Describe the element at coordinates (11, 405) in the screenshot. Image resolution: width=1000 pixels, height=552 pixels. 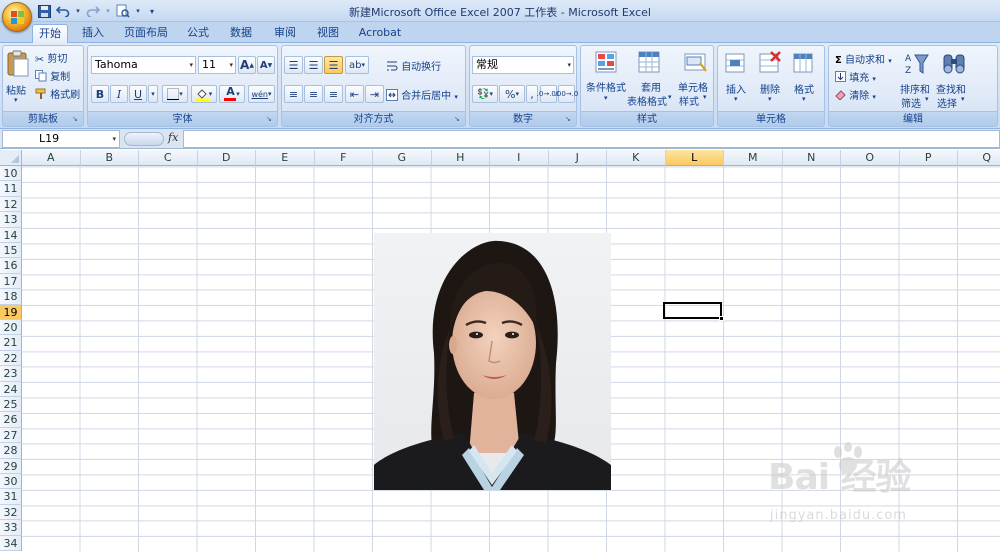
I see `row-header-25: 25` at that location.